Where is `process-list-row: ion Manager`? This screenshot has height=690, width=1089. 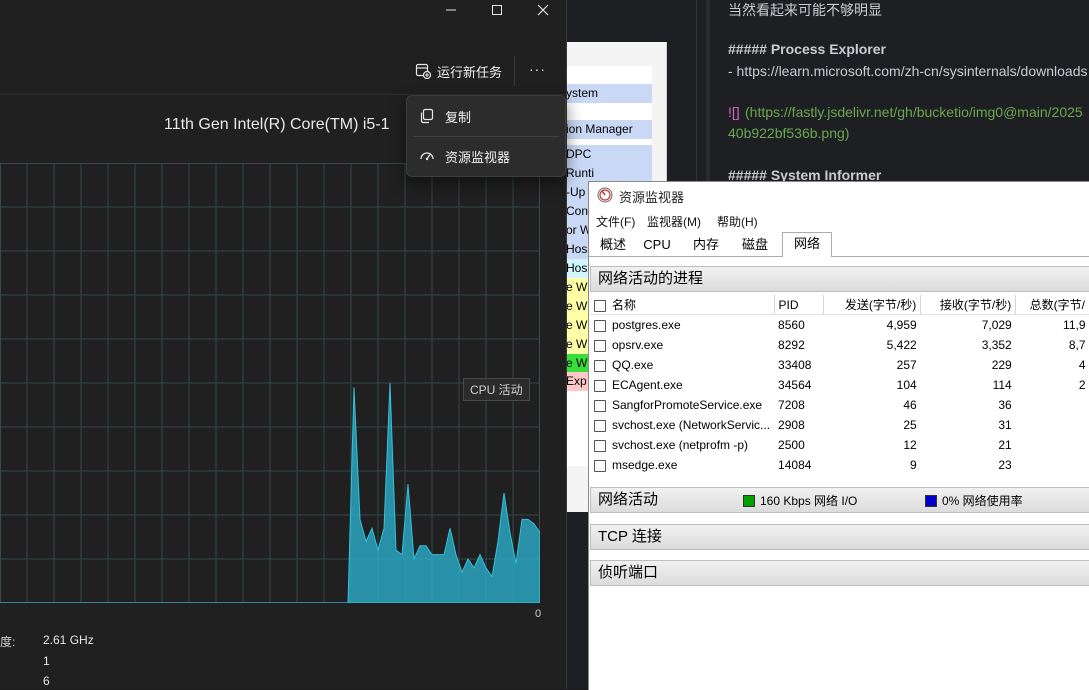
process-list-row: ion Manager is located at coordinates (609, 129).